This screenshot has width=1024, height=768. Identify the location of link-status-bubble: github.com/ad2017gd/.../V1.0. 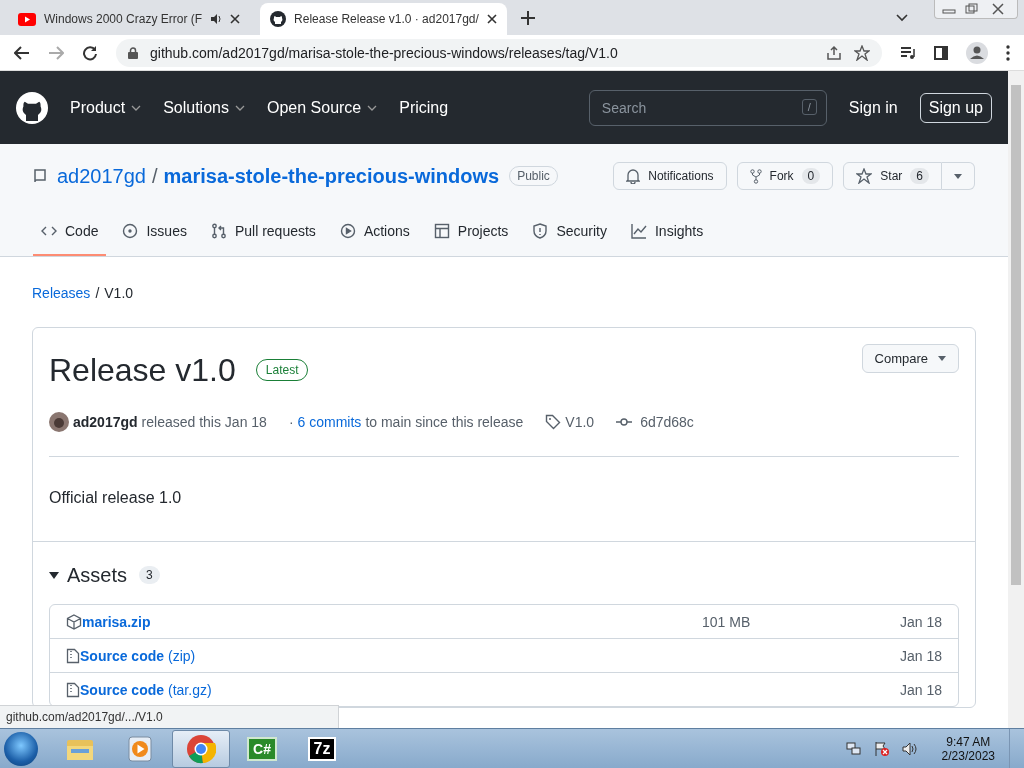
(169, 716).